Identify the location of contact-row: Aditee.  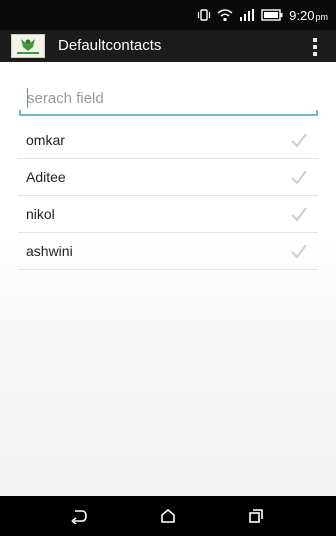
(168, 177).